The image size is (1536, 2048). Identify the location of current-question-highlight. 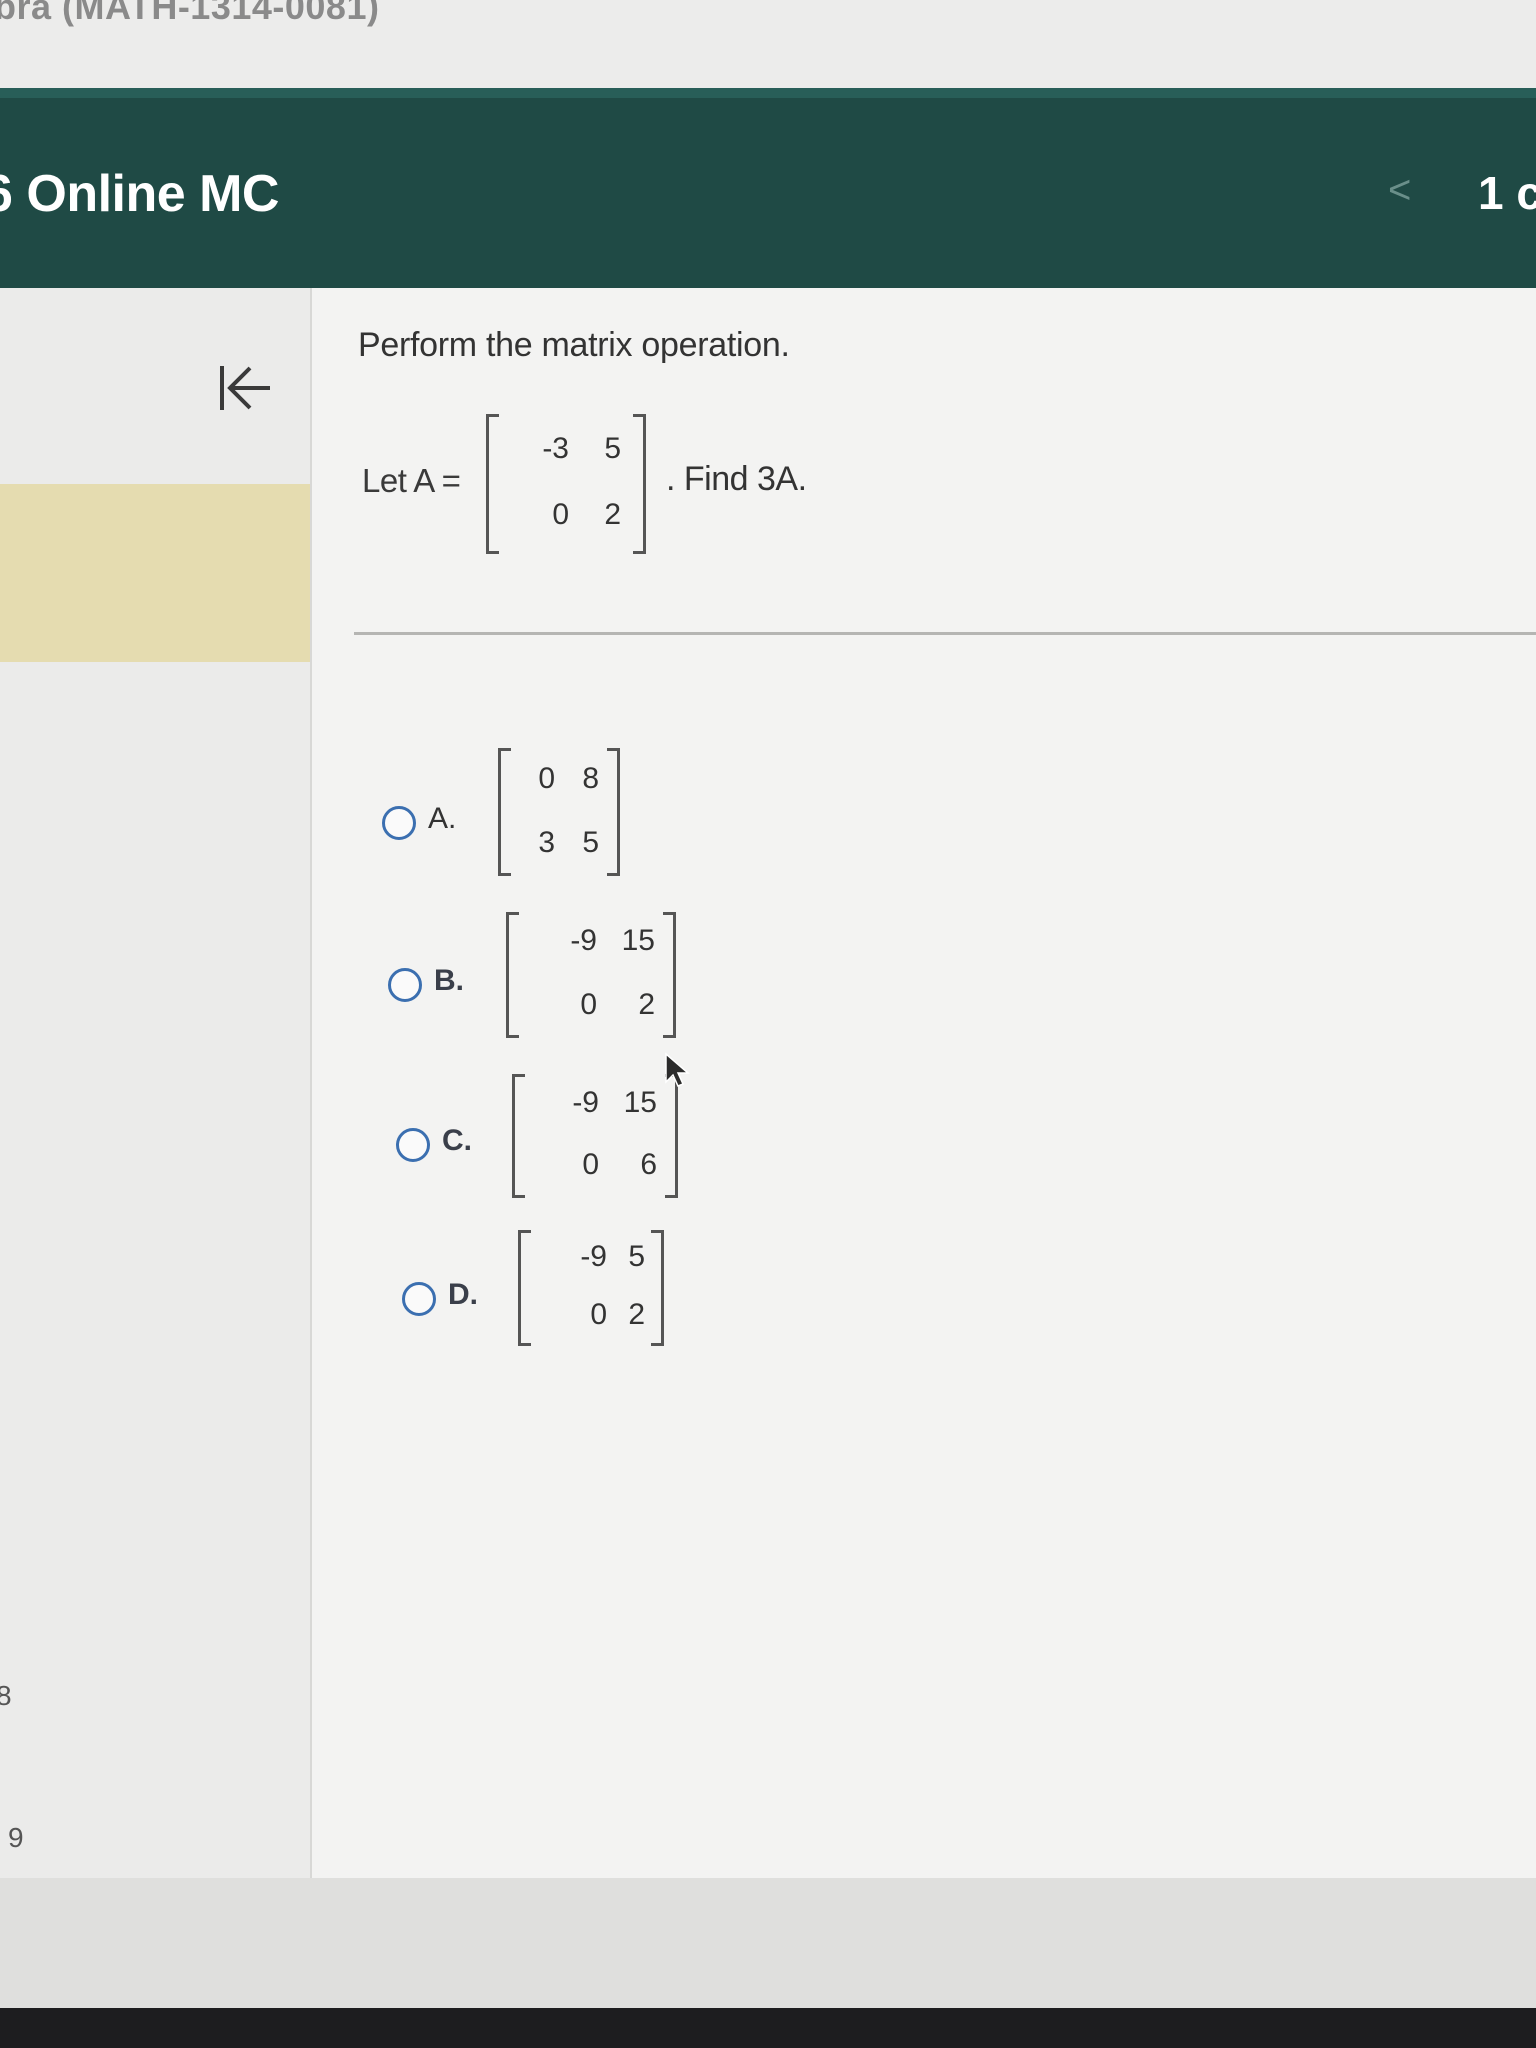
(161, 573).